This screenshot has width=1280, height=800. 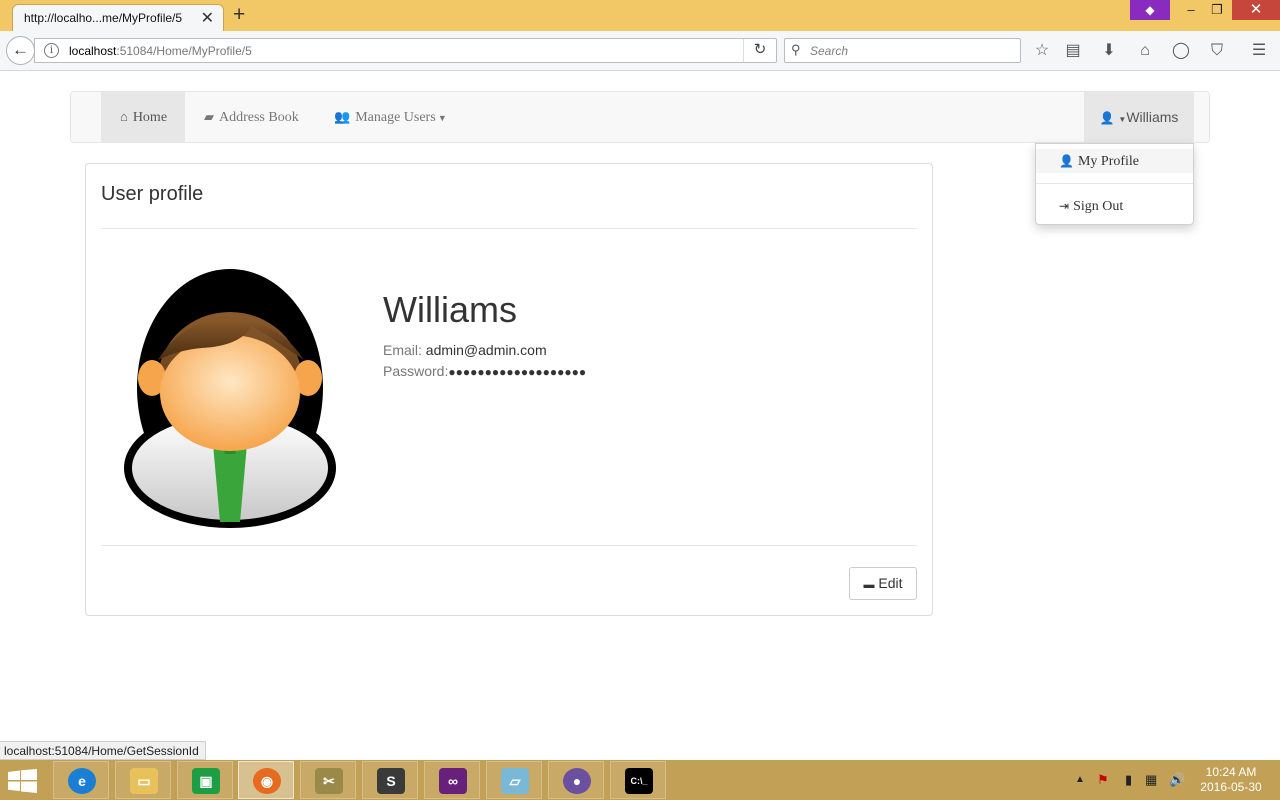 I want to click on back-button: ←, so click(x=20, y=50).